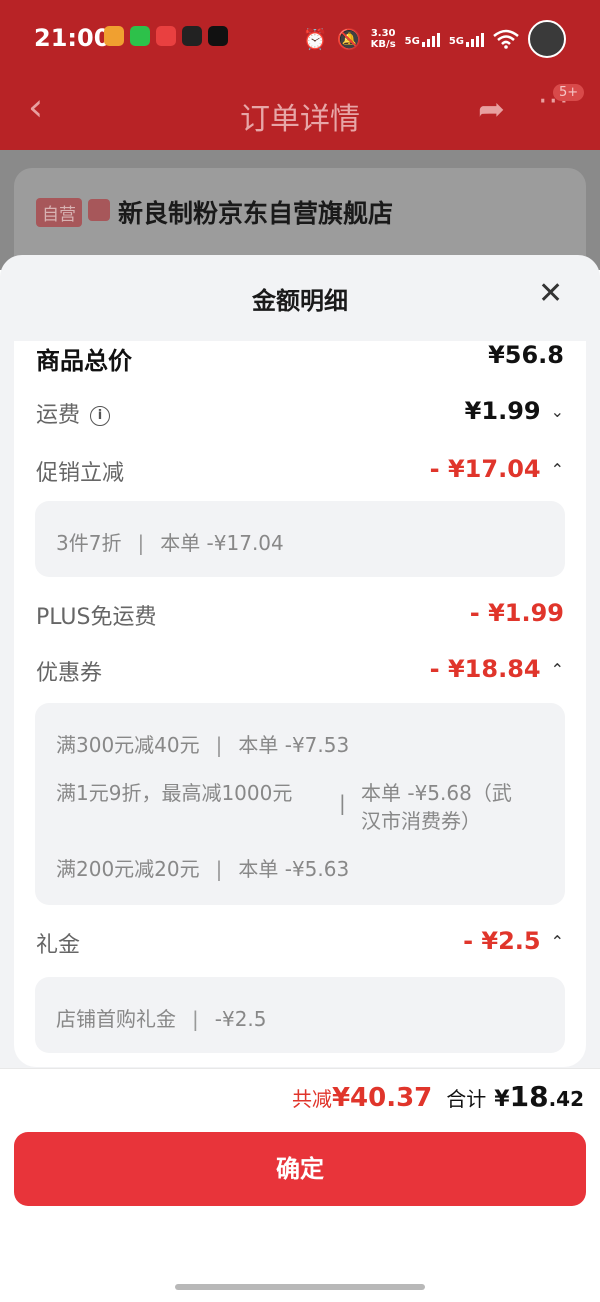 Image resolution: width=600 pixels, height=1302 pixels. I want to click on gift-detail-line: 店铺首购礼金 | -¥2.5, so click(161, 1017).